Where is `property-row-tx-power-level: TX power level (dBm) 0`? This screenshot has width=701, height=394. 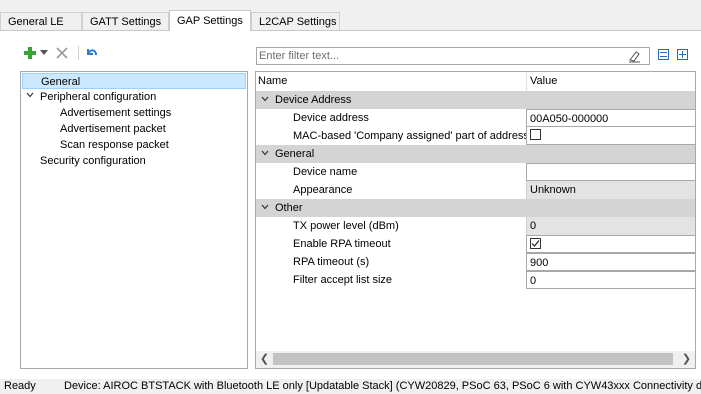 property-row-tx-power-level: TX power level (dBm) 0 is located at coordinates (475, 226).